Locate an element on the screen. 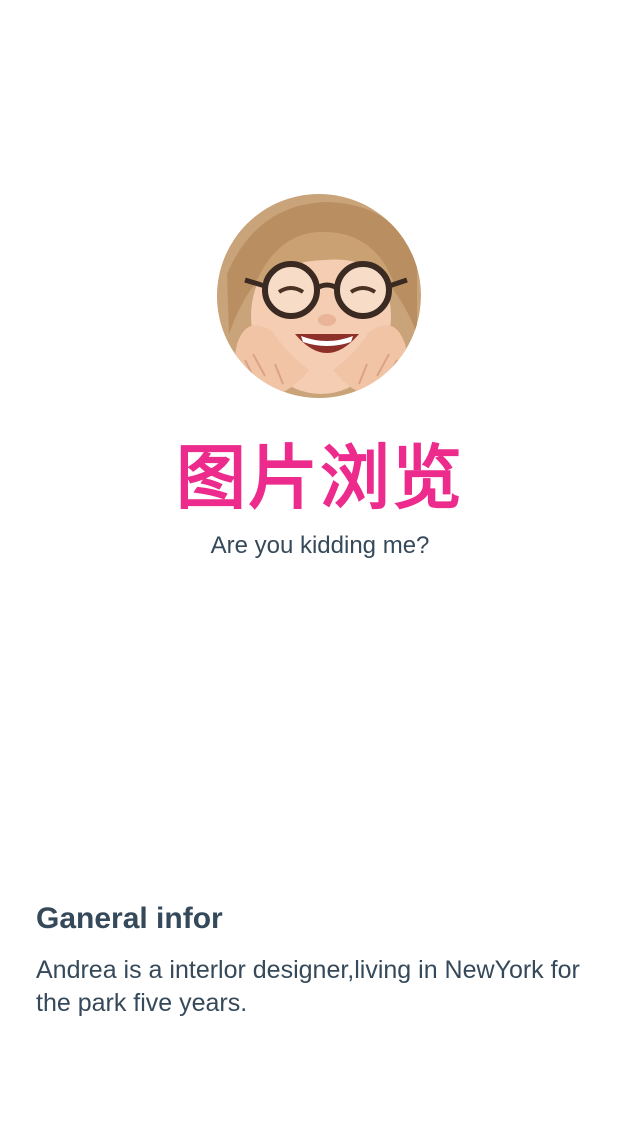 This screenshot has width=640, height=1136. child-photo-icon is located at coordinates (319, 296).